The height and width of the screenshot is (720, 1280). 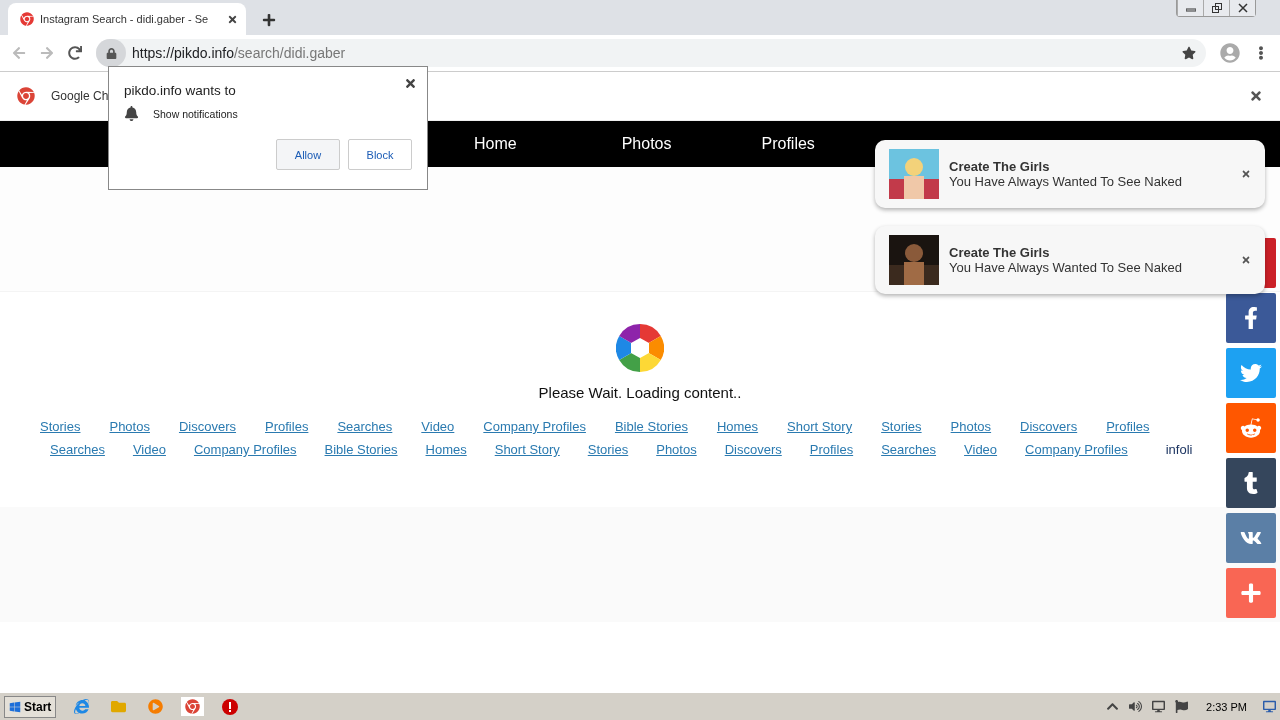 I want to click on new-tab-button, so click(x=269, y=20).